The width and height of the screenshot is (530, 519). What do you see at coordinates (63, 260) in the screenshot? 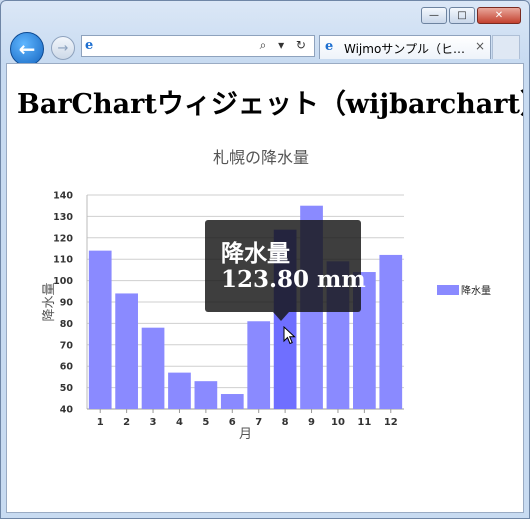
I see `y-tick-label: 110` at bounding box center [63, 260].